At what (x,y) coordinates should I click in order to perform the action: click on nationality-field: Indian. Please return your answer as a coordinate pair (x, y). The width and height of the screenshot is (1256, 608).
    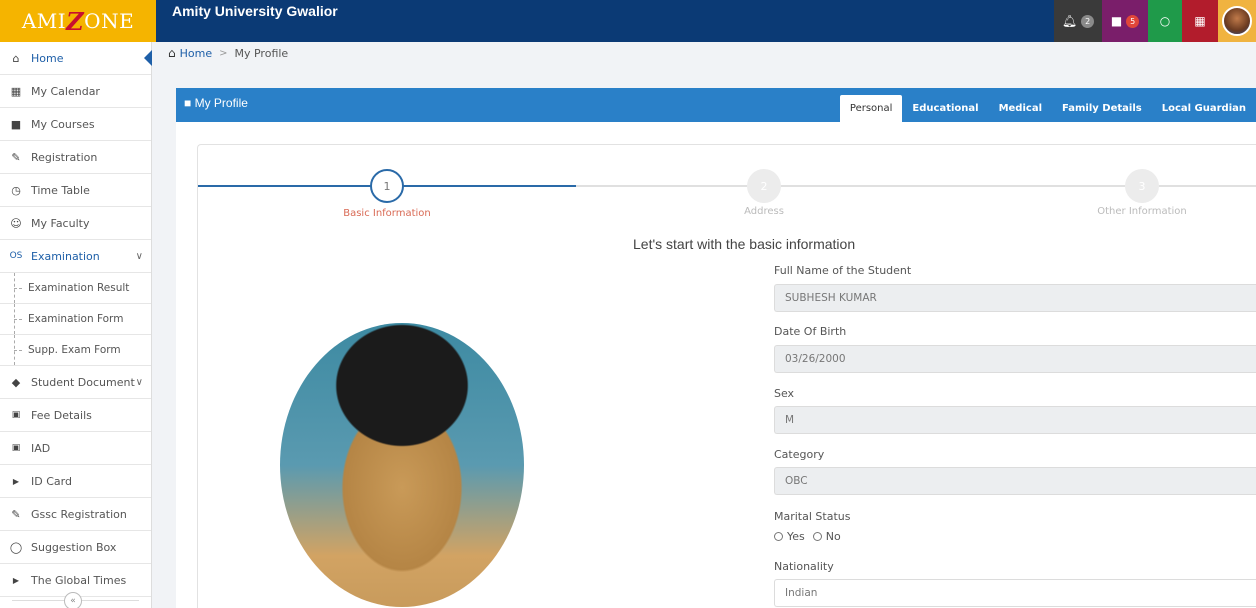
    Looking at the image, I should click on (1015, 593).